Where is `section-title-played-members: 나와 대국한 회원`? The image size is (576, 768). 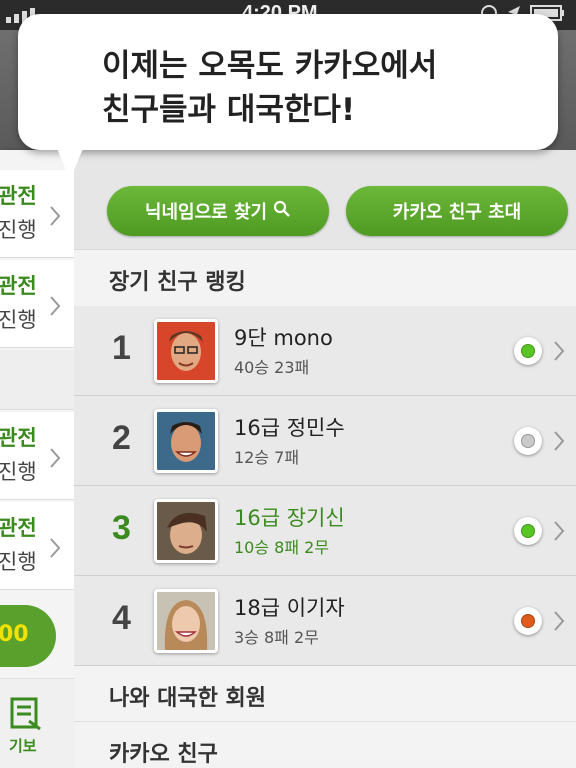
section-title-played-members: 나와 대국한 회원 is located at coordinates (325, 694).